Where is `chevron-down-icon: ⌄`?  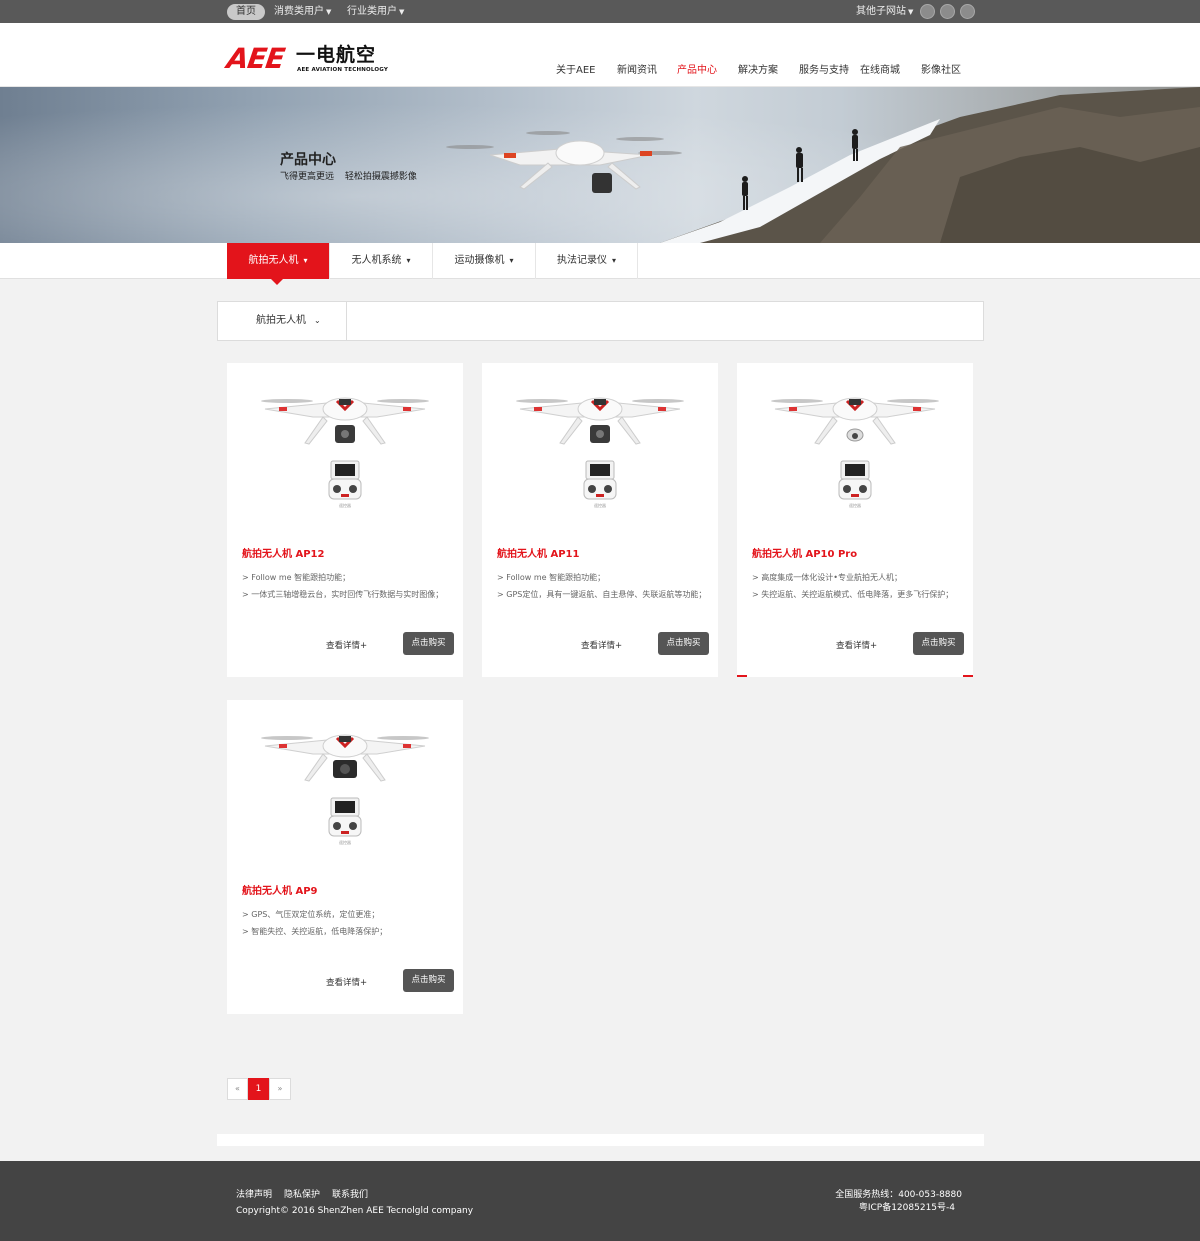 chevron-down-icon: ⌄ is located at coordinates (317, 320).